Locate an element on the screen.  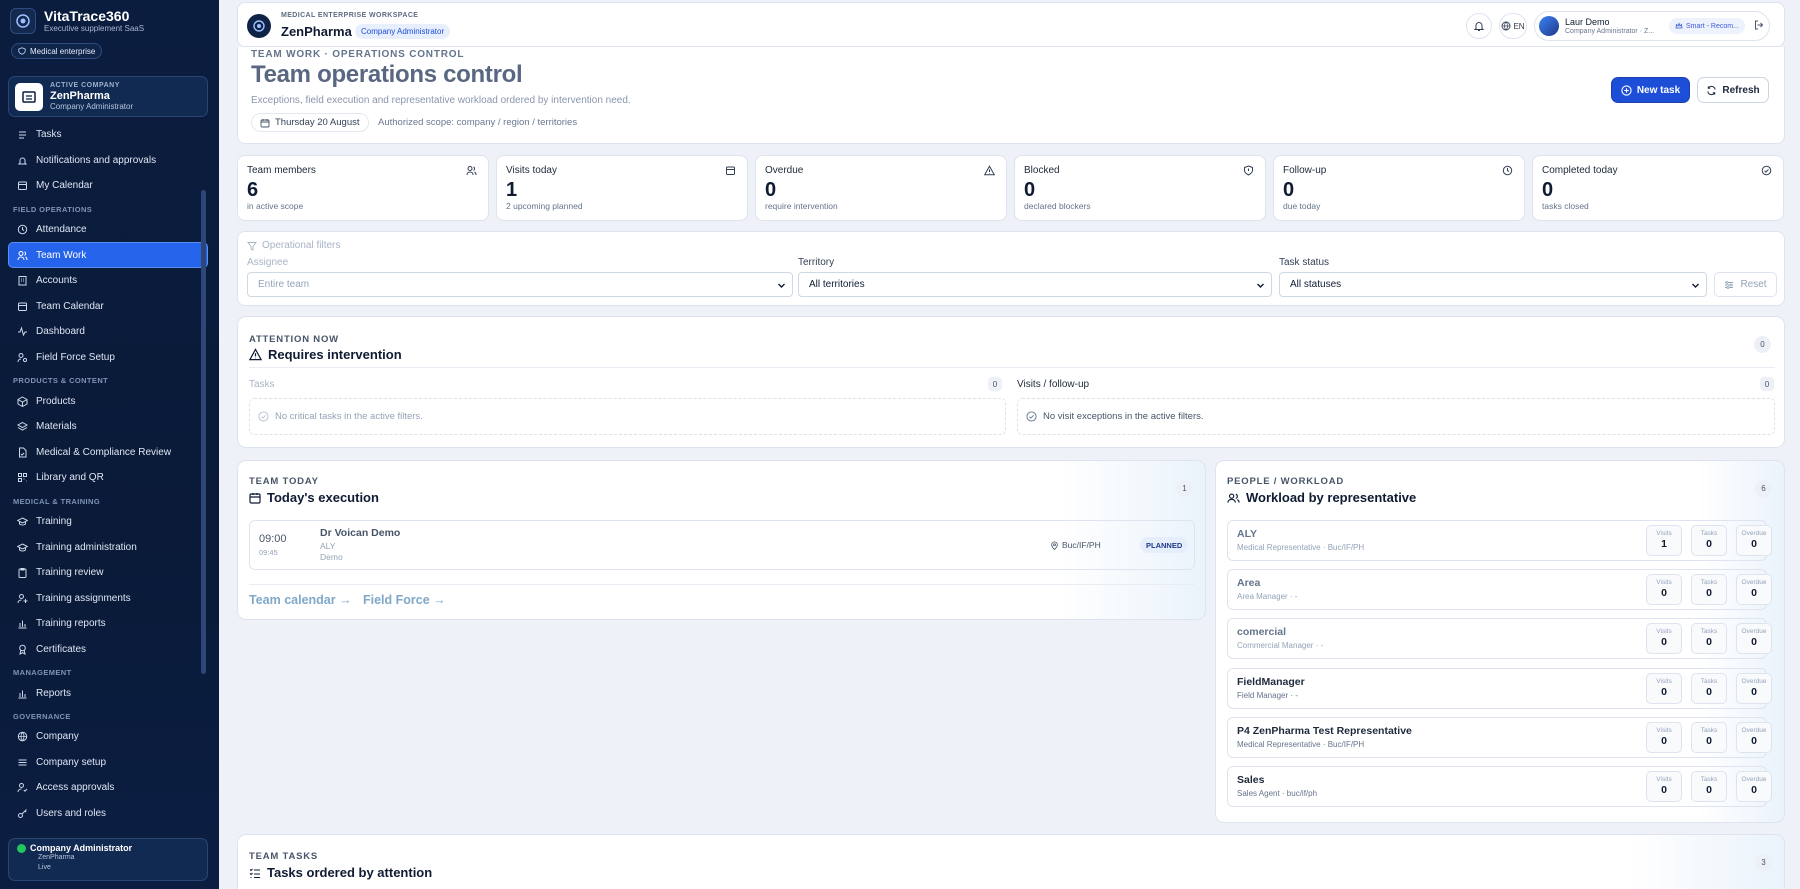
map-pin-icon is located at coordinates (1054, 545).